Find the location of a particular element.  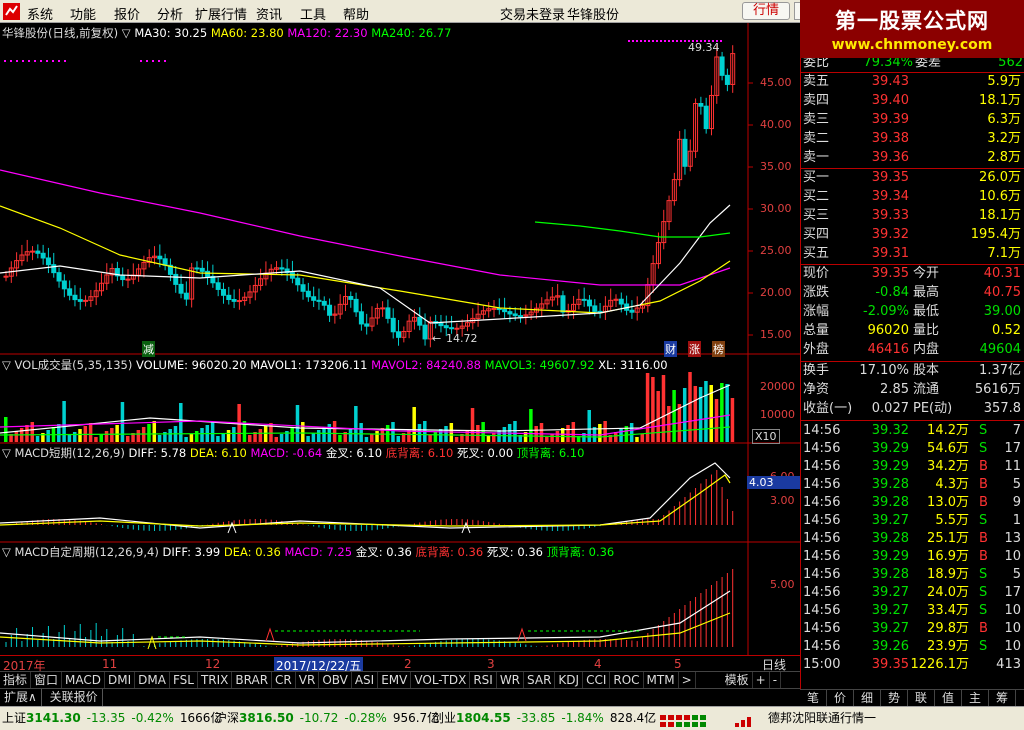

indicator-tab: WR is located at coordinates (511, 680).